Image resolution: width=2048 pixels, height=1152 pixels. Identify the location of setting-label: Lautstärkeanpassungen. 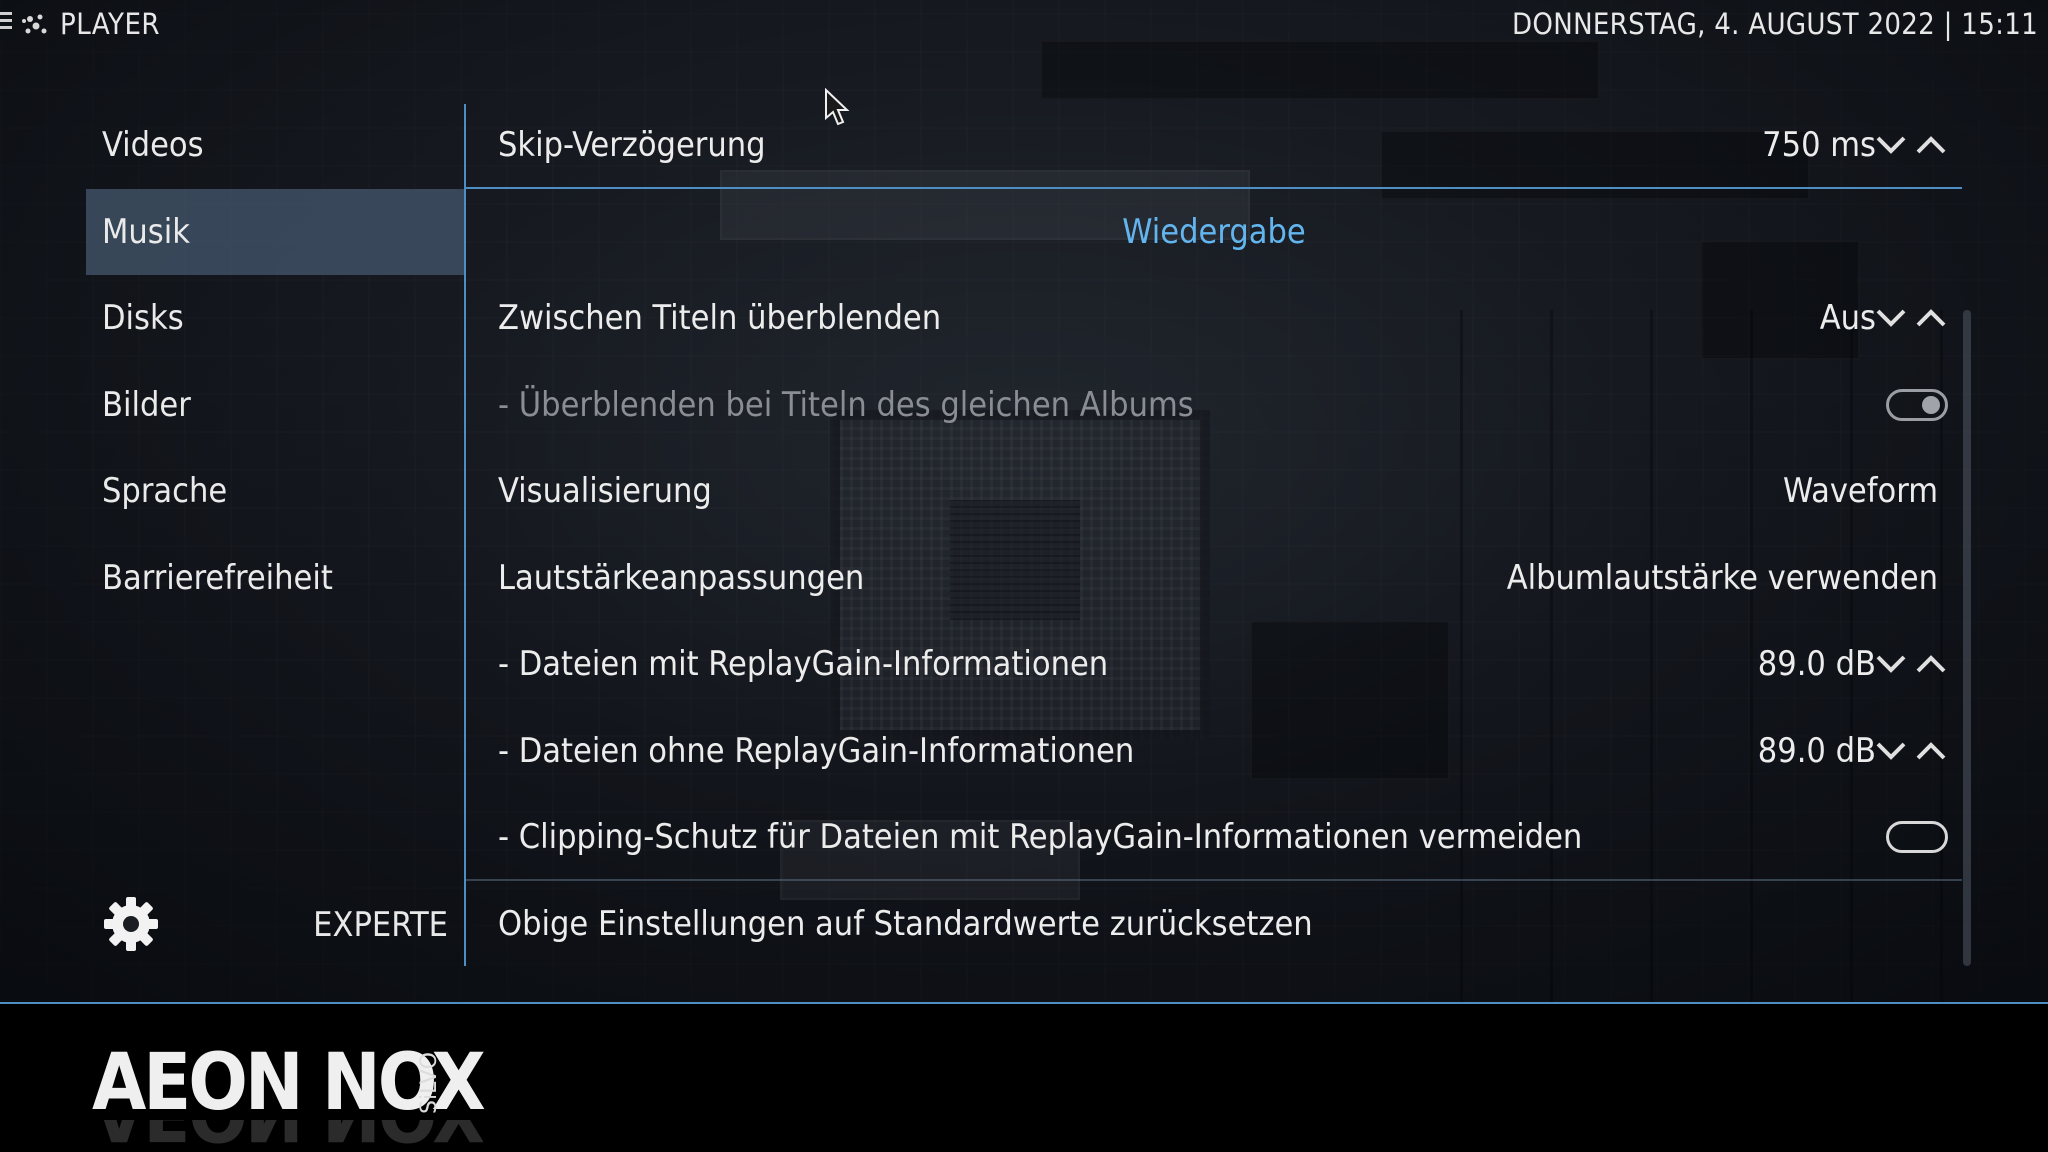
(681, 577).